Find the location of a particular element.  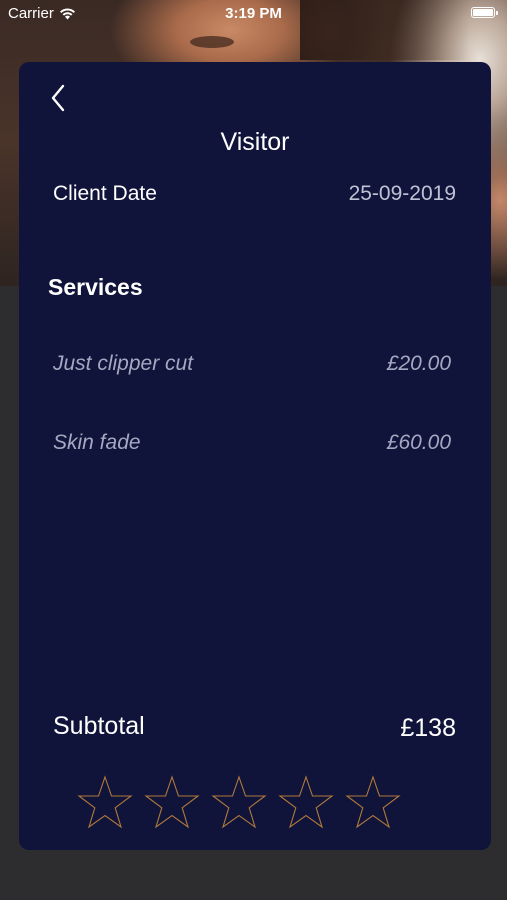

services-heading: Services is located at coordinates (95, 287).